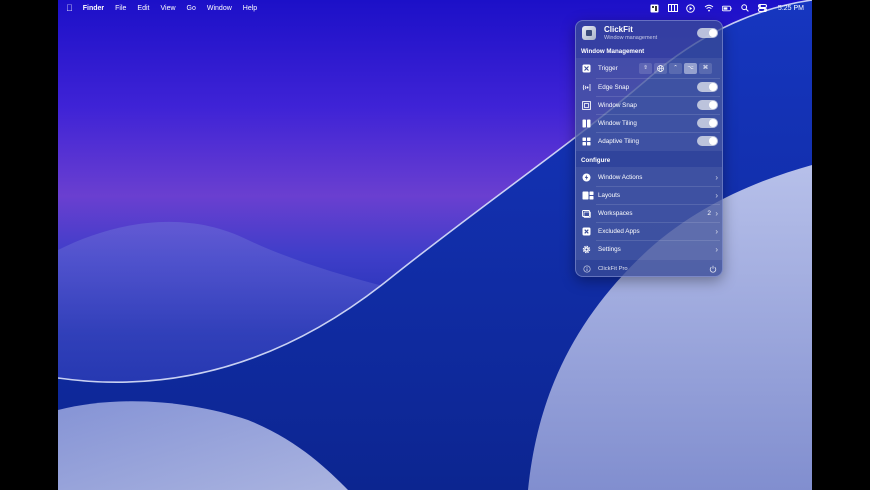 This screenshot has width=870, height=490. What do you see at coordinates (143, 8) in the screenshot?
I see `menu-edit: Edit` at bounding box center [143, 8].